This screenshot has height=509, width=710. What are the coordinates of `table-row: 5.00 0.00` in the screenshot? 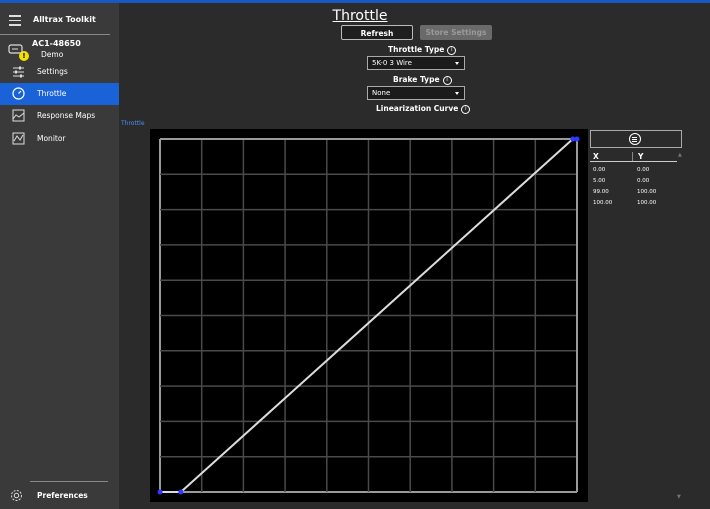 It's located at (633, 182).